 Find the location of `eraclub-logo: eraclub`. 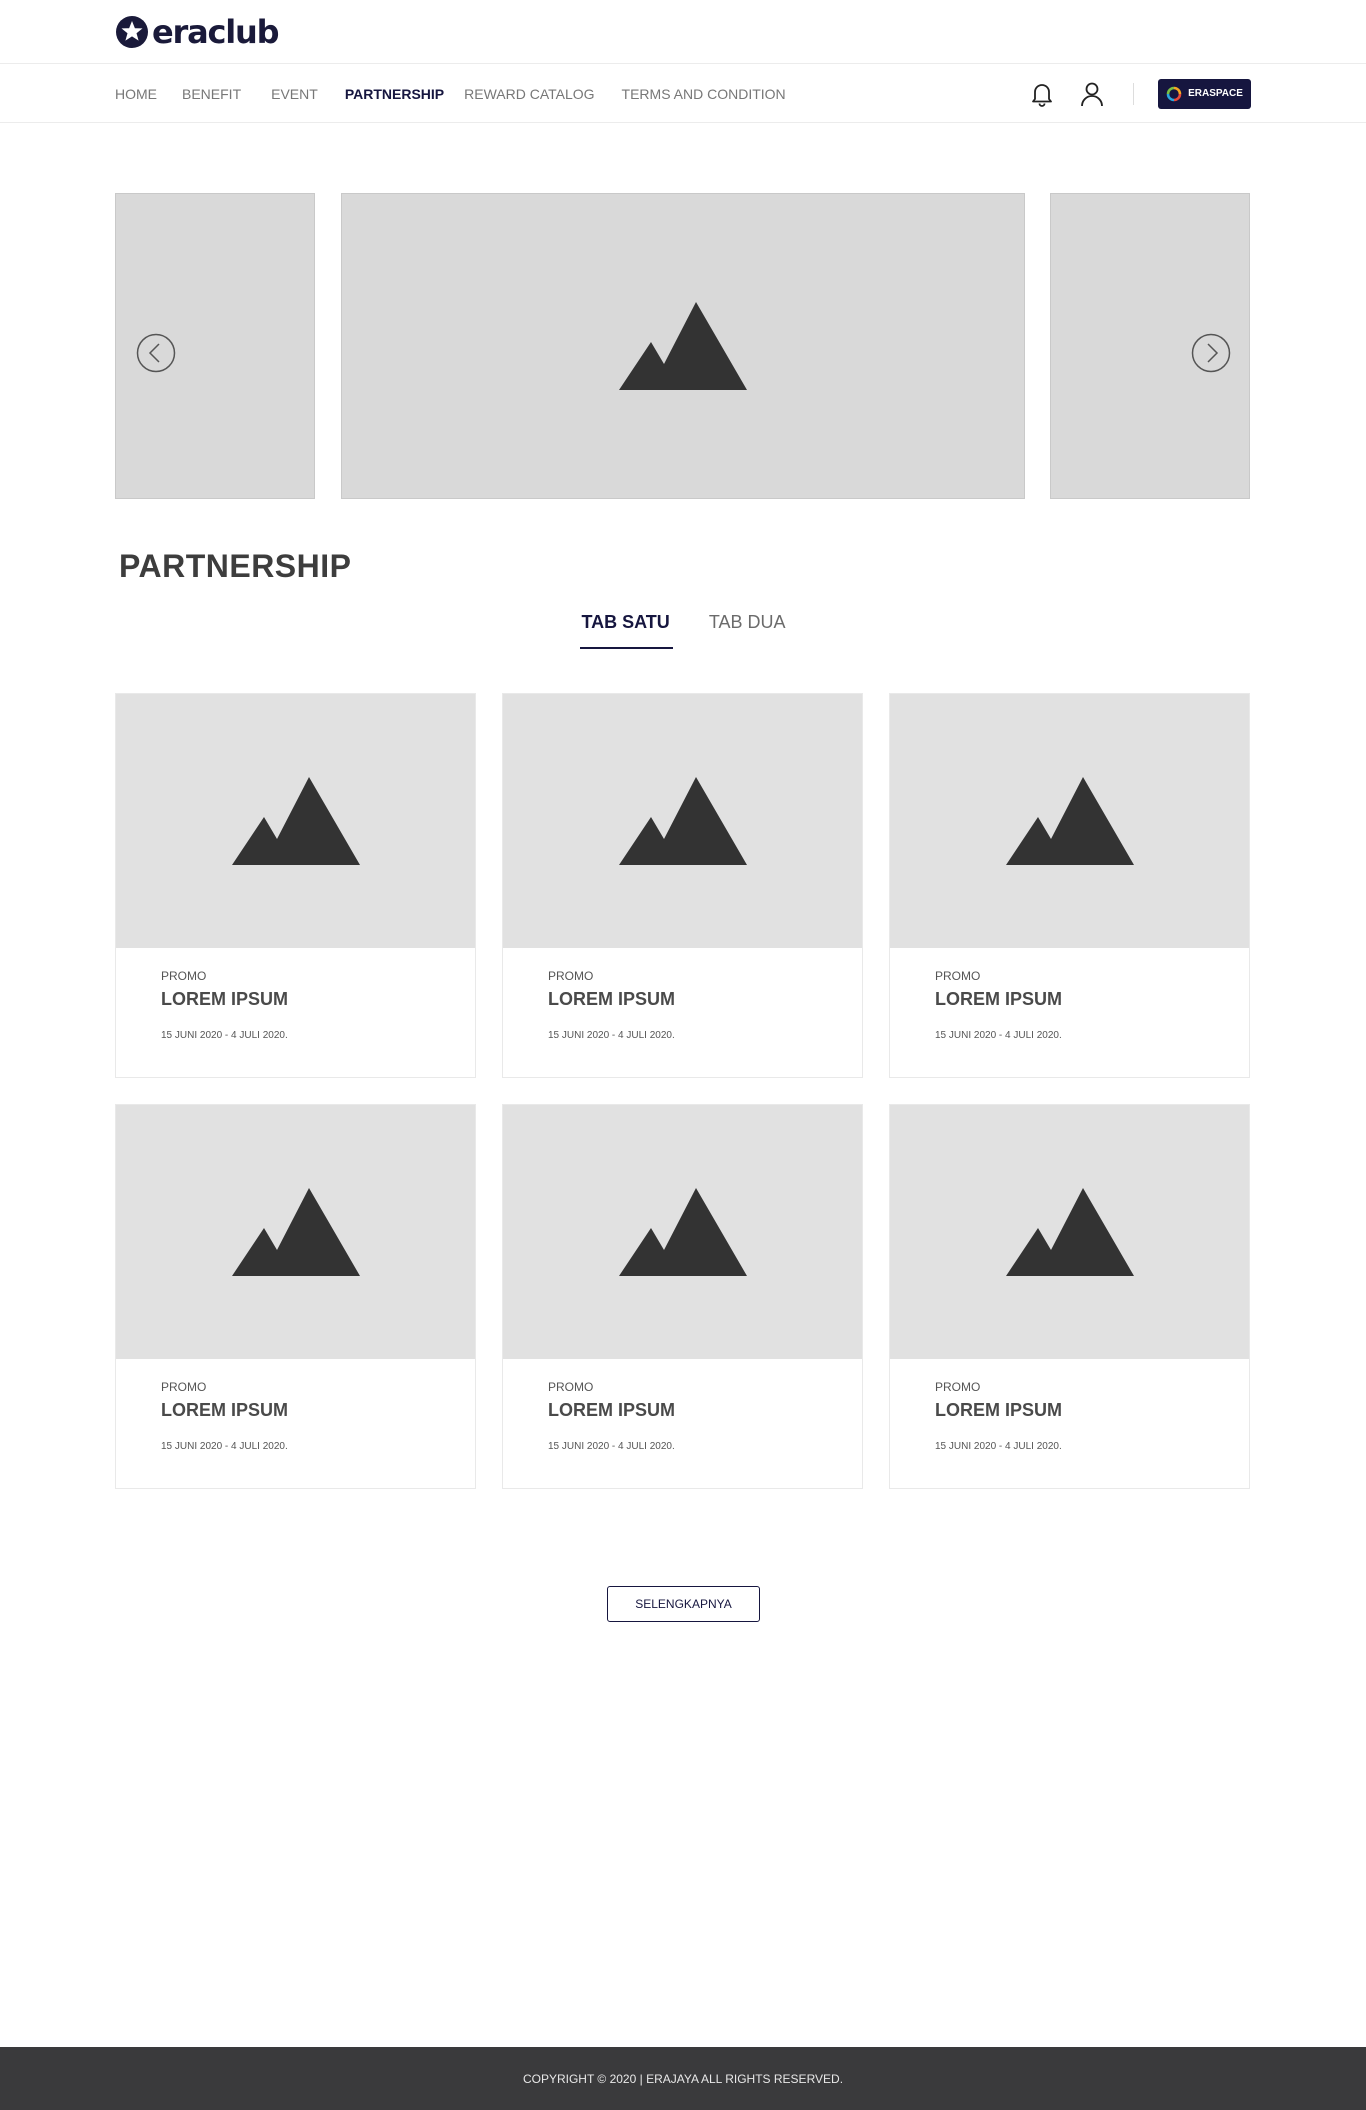

eraclub-logo: eraclub is located at coordinates (197, 32).